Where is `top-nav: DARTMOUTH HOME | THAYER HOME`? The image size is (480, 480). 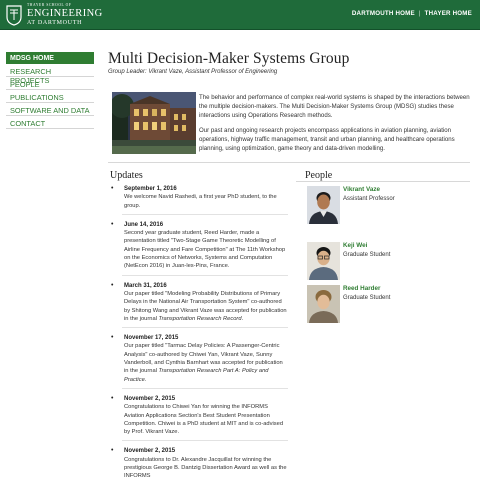 top-nav: DARTMOUTH HOME | THAYER HOME is located at coordinates (412, 13).